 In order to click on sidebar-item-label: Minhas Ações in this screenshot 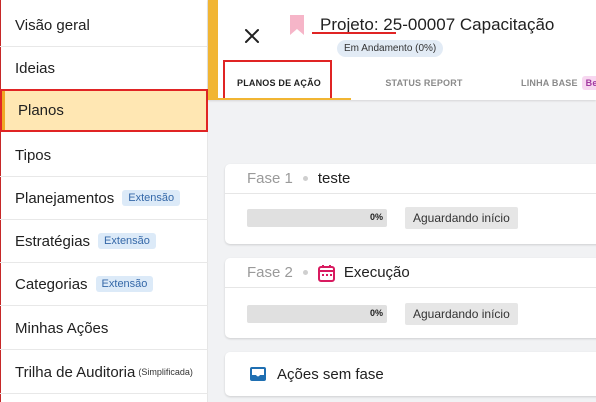, I will do `click(62, 328)`.